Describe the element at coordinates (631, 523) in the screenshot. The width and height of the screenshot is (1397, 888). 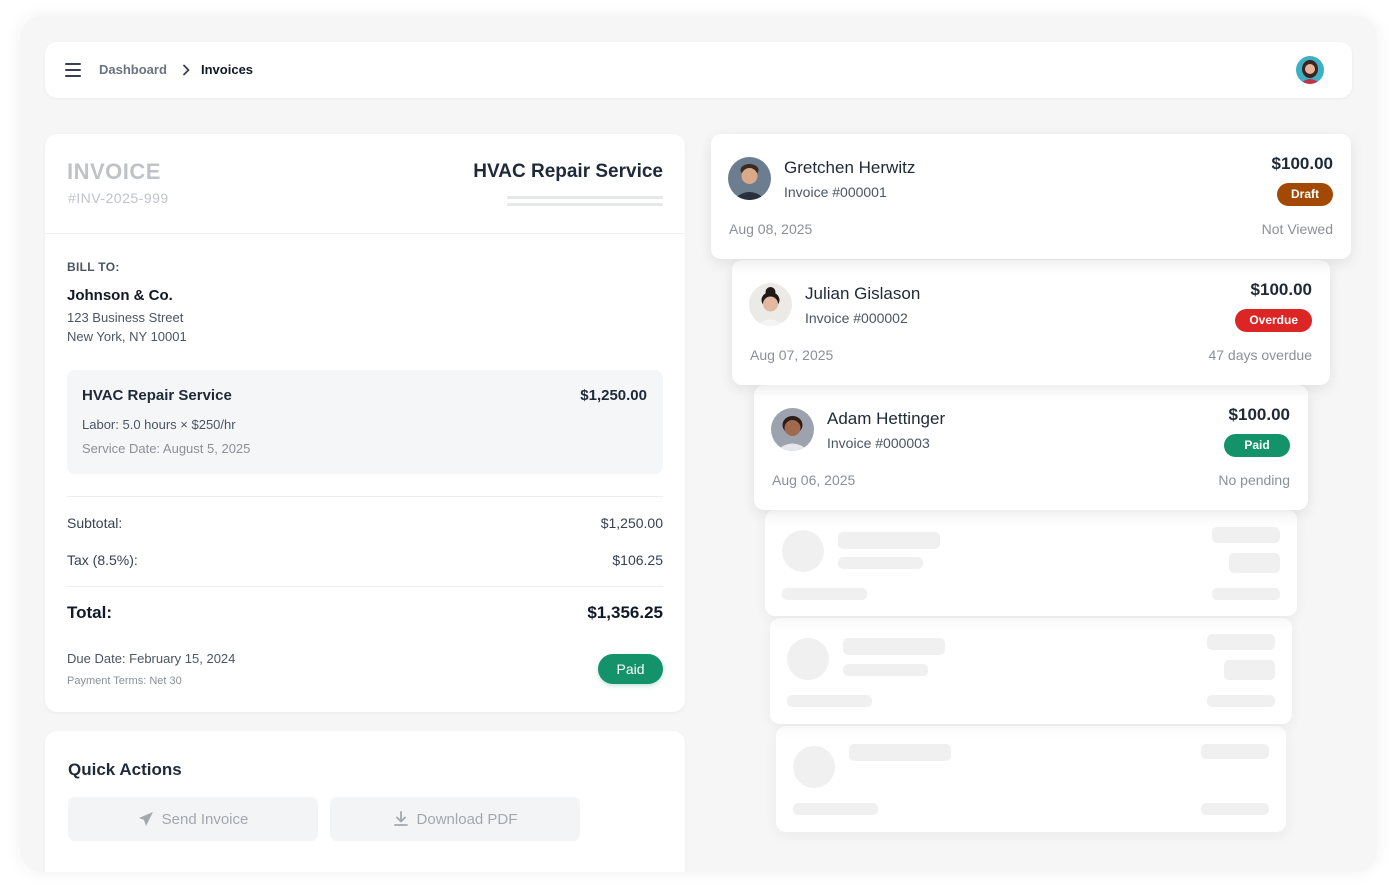
I see `subtotal-value: $1,250.00` at that location.